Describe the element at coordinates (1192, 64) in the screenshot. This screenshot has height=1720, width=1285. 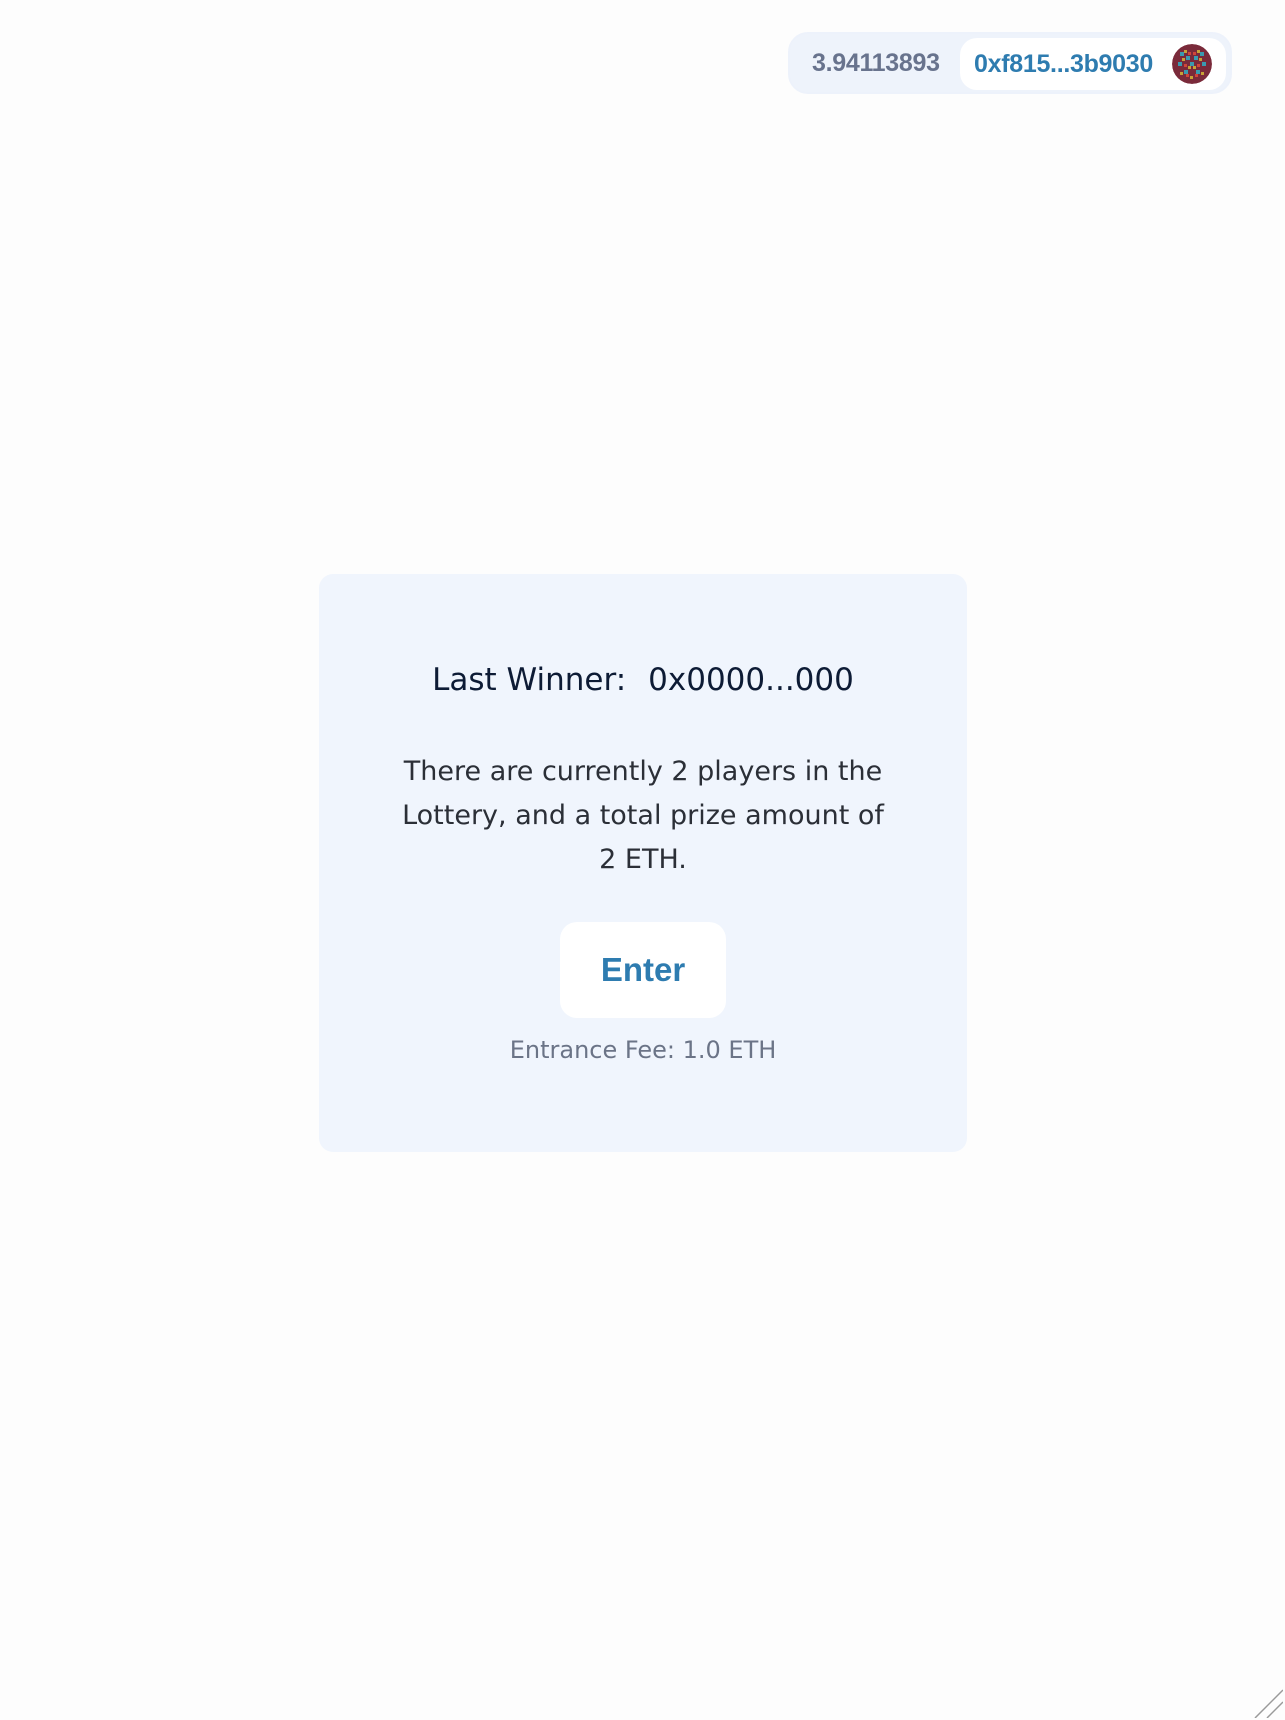
I see `identicon-avatar-icon` at that location.